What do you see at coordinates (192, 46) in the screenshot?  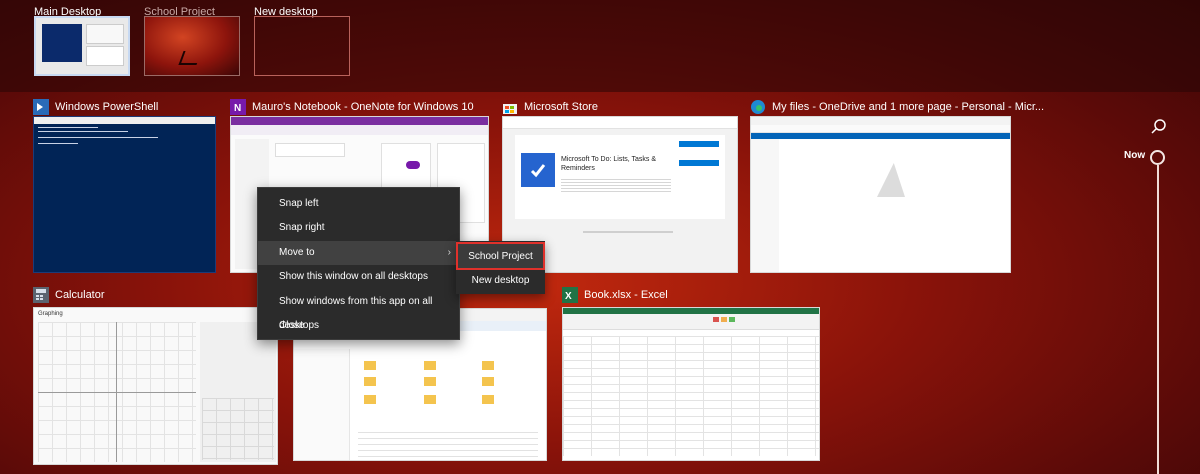 I see `desktop-thumbnail-school-project` at bounding box center [192, 46].